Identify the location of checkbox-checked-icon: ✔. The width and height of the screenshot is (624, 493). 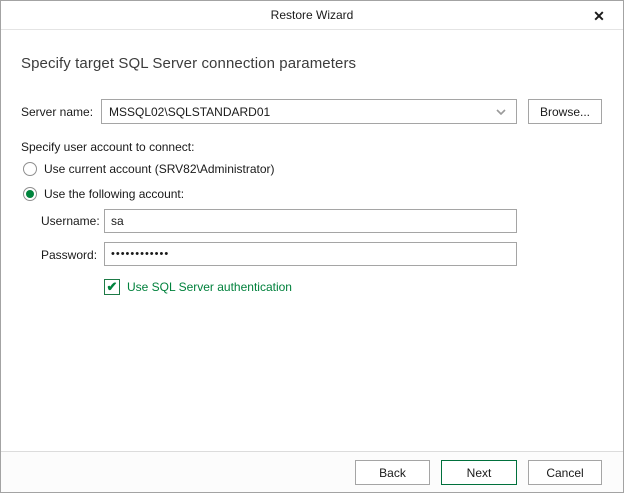
(112, 287).